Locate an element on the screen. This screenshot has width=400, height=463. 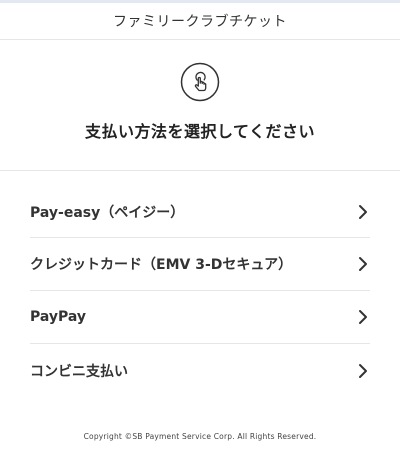
page-header: ファミリークラブチケット is located at coordinates (200, 21).